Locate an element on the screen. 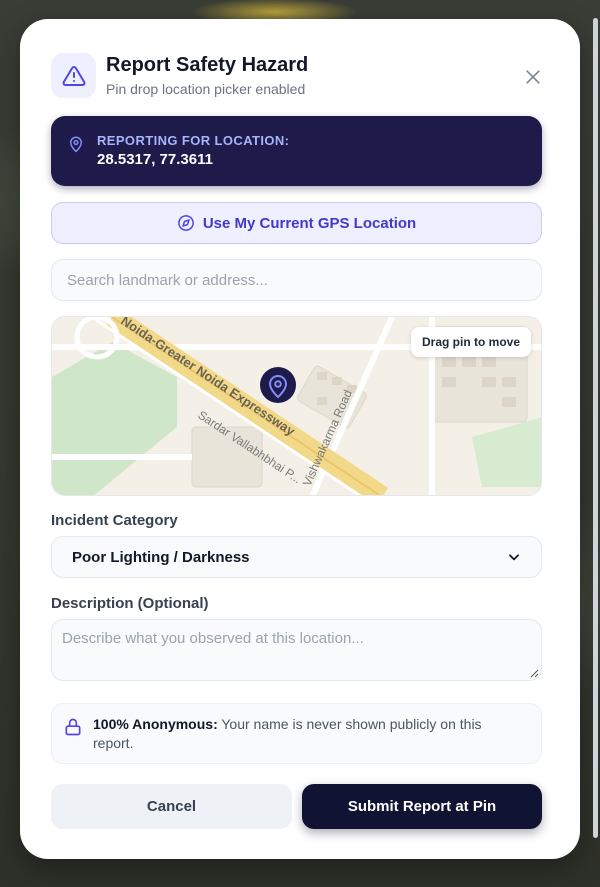 This screenshot has height=887, width=600. map-pin-icon is located at coordinates (76, 144).